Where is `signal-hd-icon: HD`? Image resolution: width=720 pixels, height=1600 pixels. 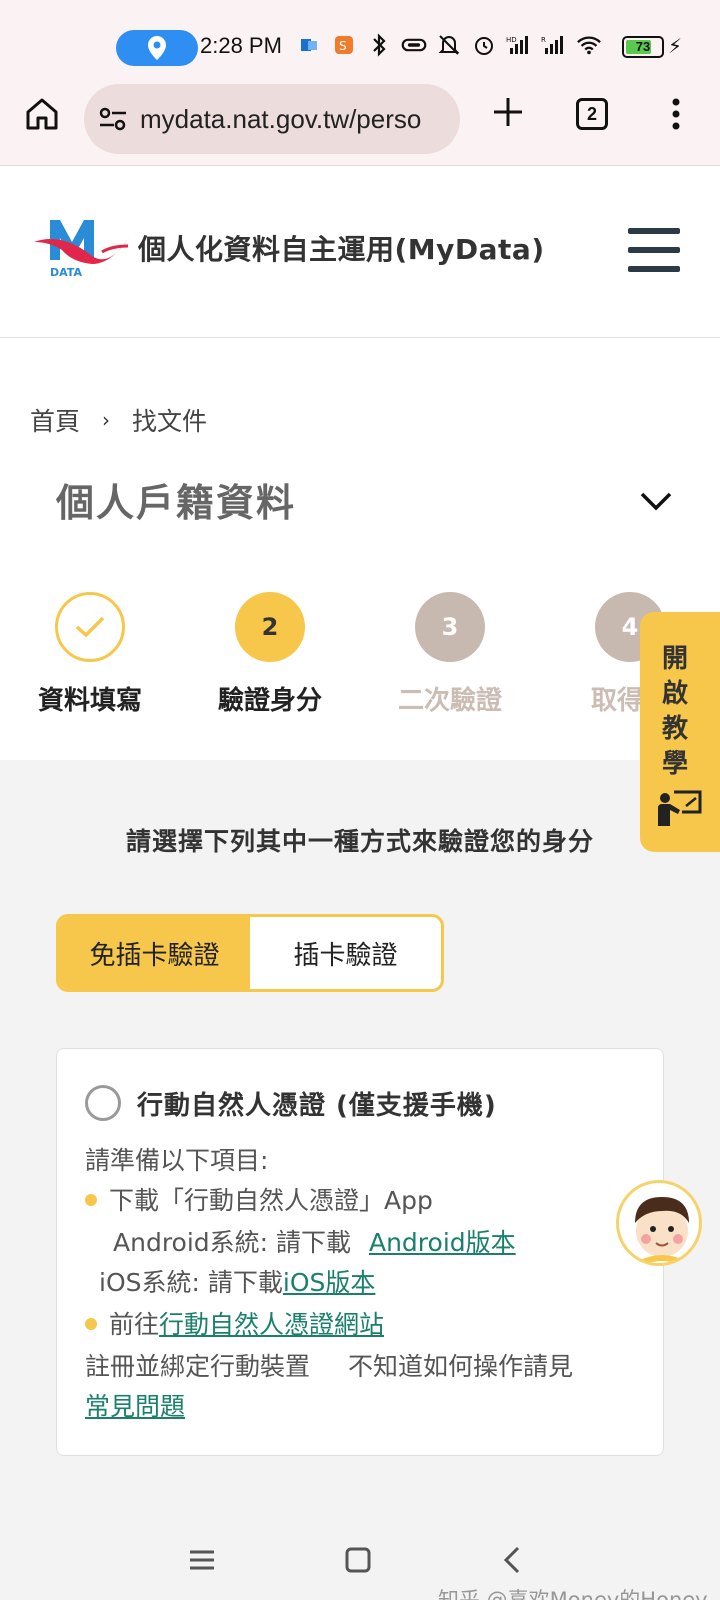 signal-hd-icon: HD is located at coordinates (519, 45).